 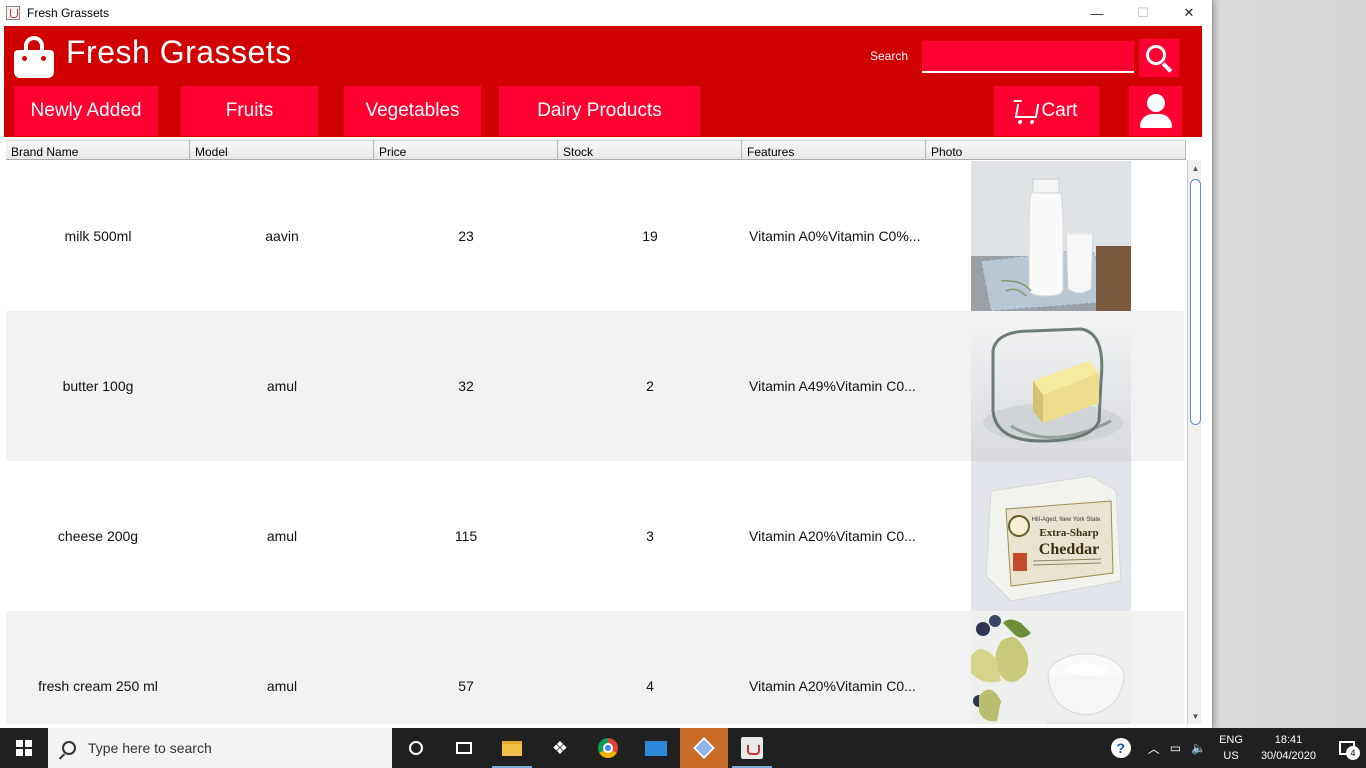 I want to click on cortana-button, so click(x=416, y=748).